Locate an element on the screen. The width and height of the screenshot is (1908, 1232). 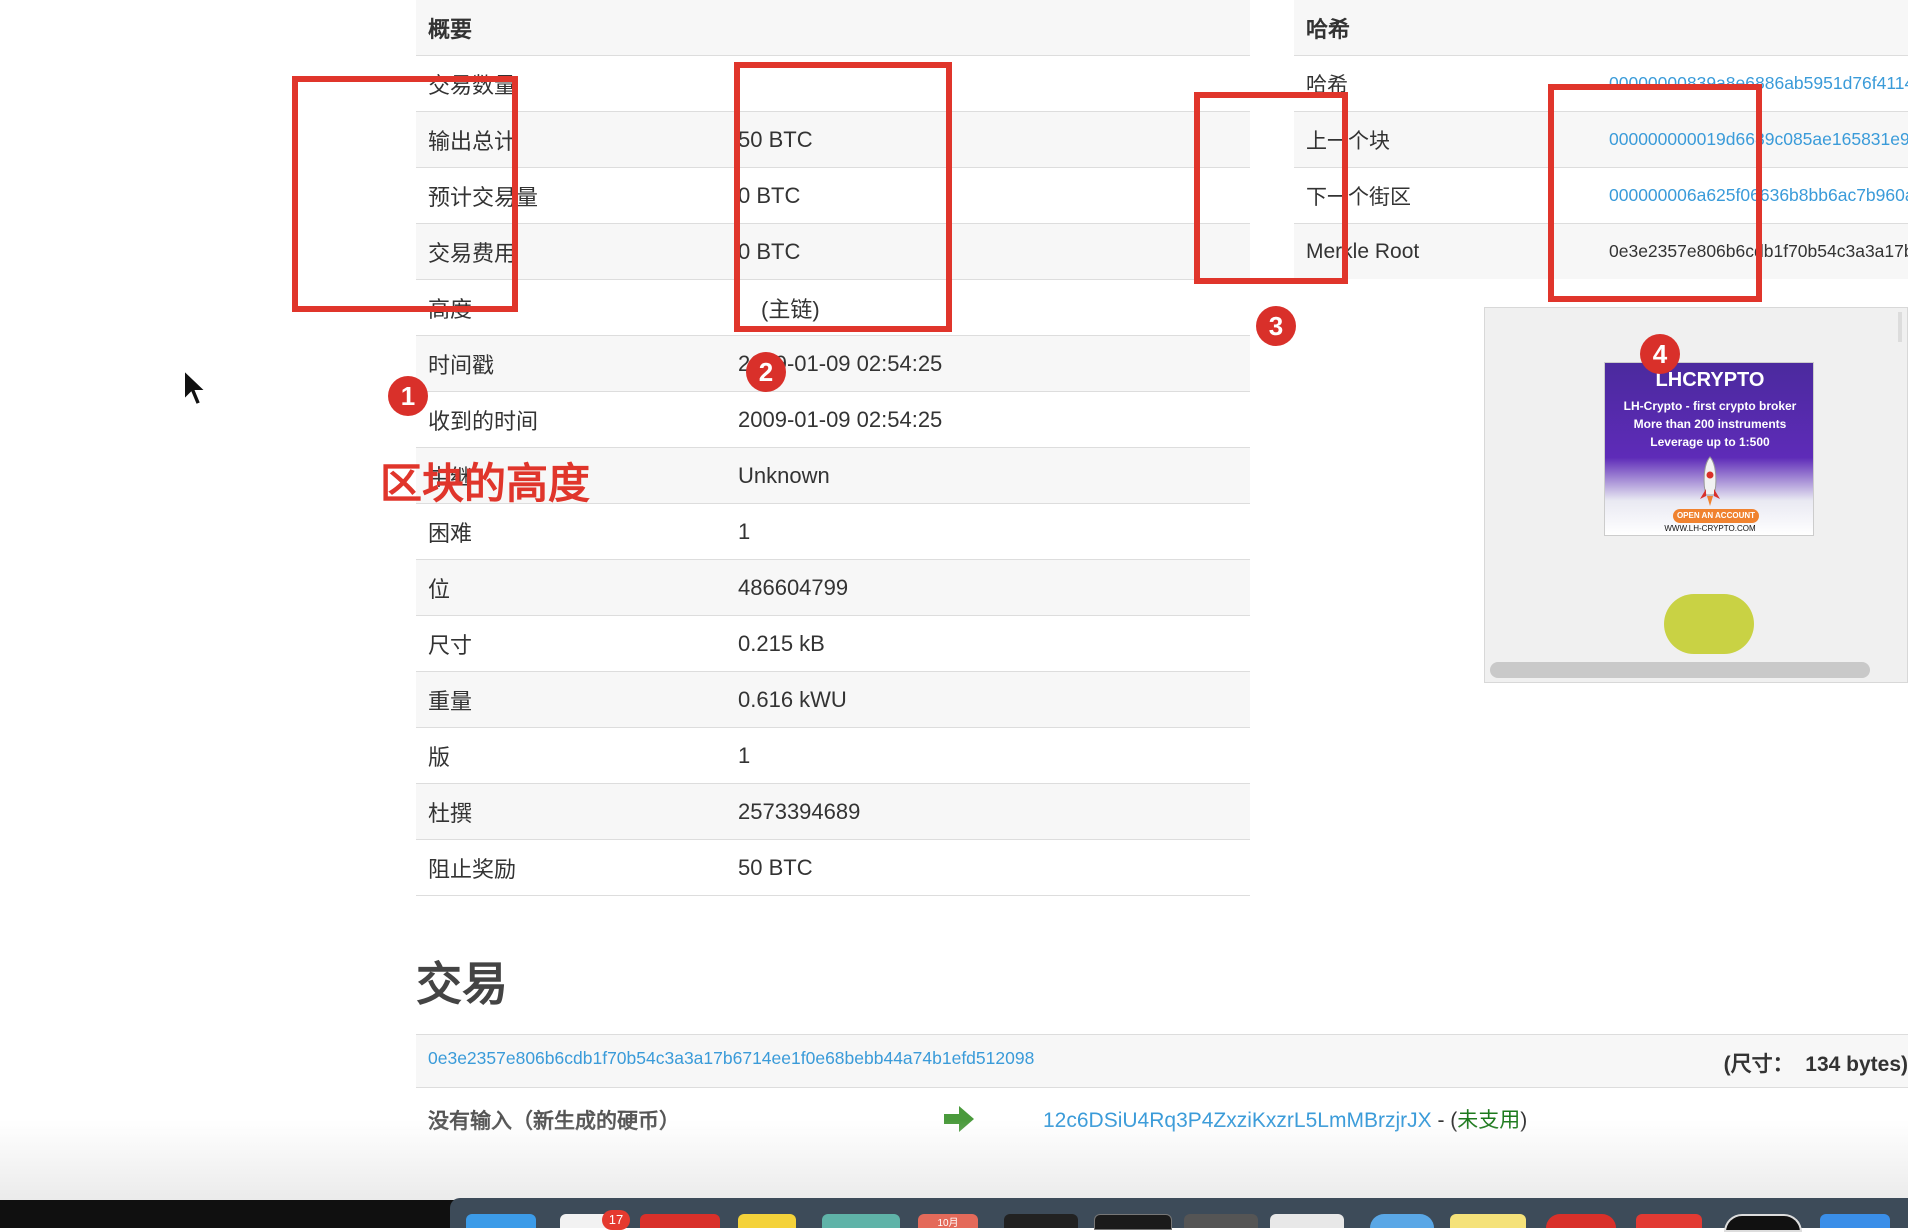
annotation-marker-2: 2 is located at coordinates (766, 372).